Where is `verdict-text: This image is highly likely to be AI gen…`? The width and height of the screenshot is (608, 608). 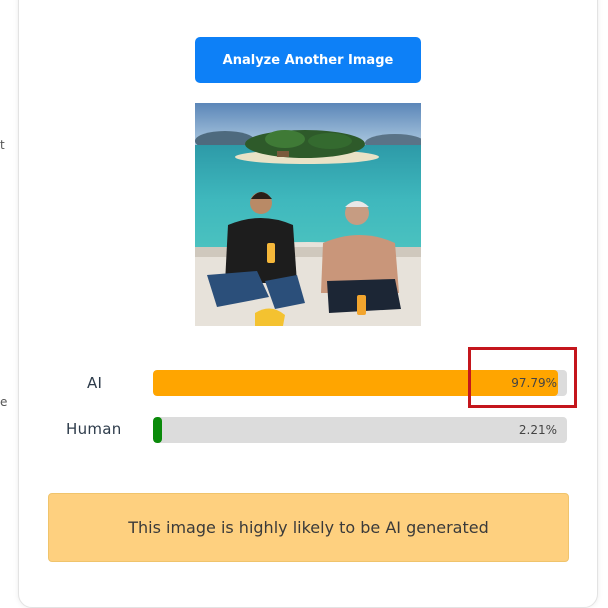 verdict-text: This image is highly likely to be AI gen… is located at coordinates (308, 527).